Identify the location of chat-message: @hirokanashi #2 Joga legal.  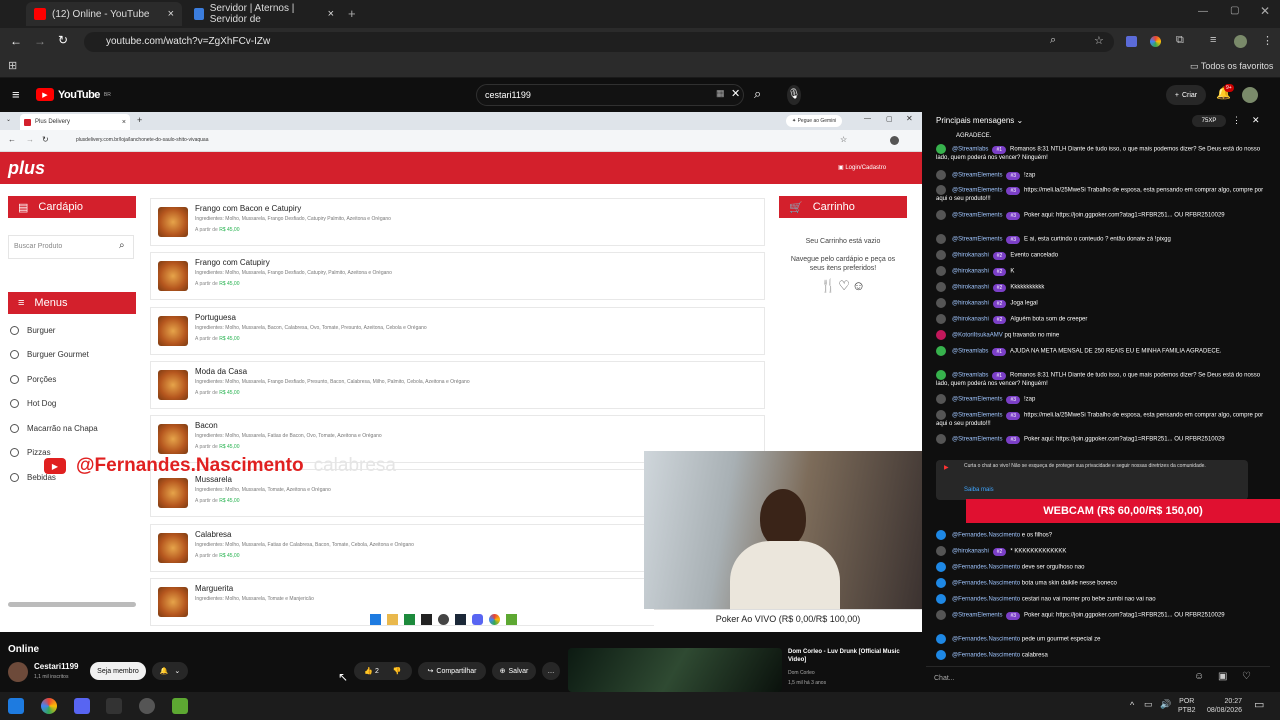
(1101, 303).